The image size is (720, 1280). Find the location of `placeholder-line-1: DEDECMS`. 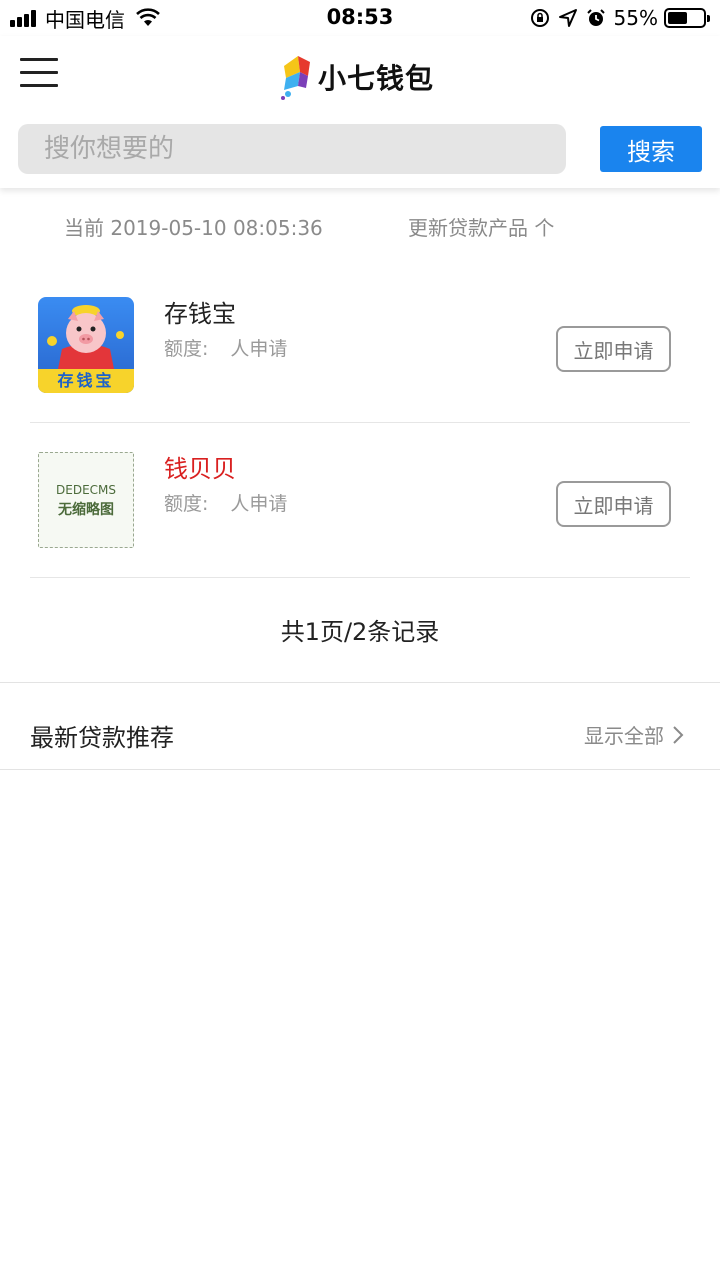

placeholder-line-1: DEDECMS is located at coordinates (86, 490).